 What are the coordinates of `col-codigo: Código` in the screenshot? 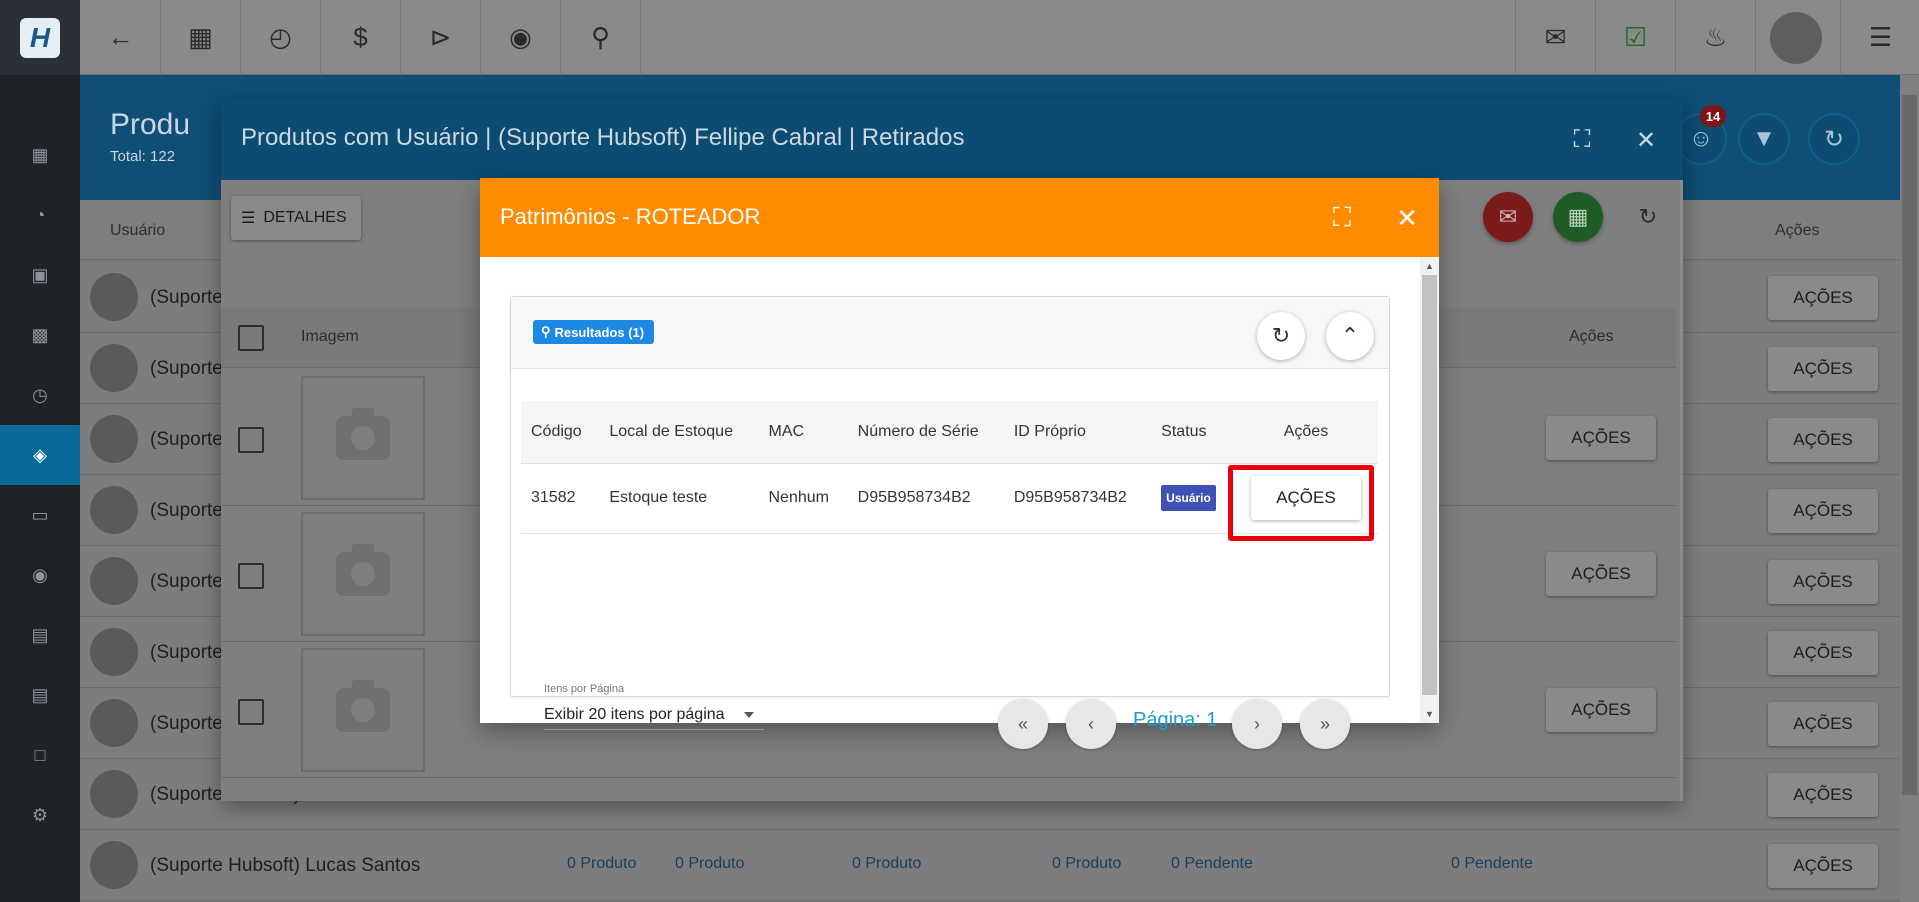 It's located at (560, 432).